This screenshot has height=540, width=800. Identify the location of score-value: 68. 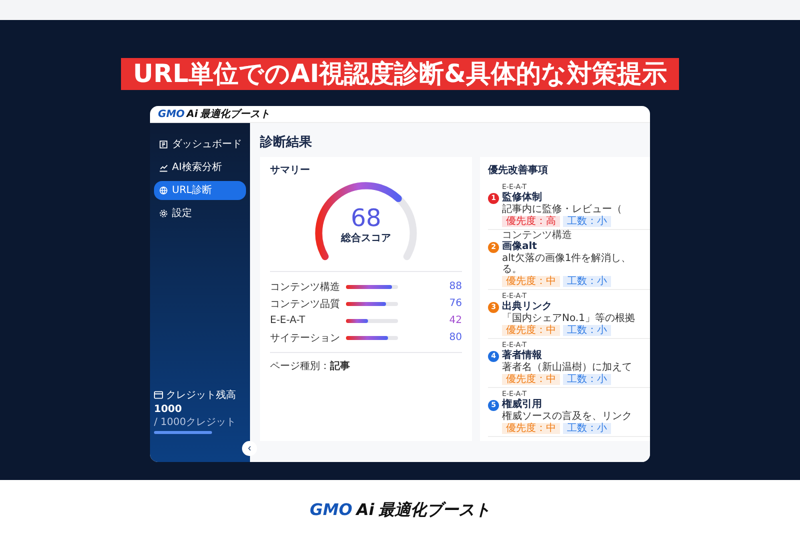
(366, 218).